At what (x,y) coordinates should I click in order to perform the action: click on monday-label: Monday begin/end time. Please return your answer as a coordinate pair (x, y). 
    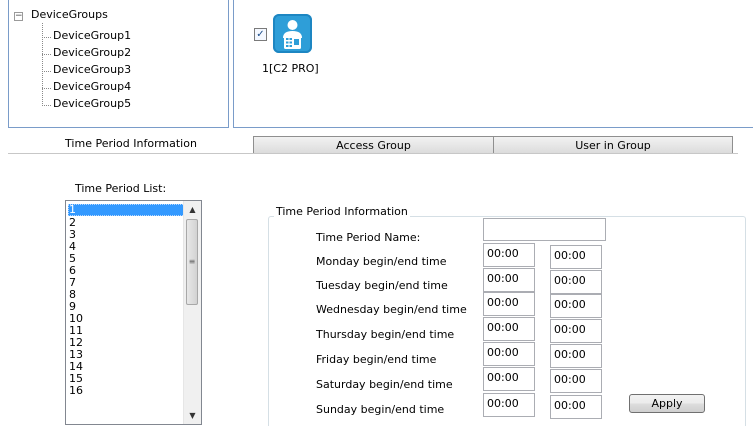
    Looking at the image, I should click on (381, 261).